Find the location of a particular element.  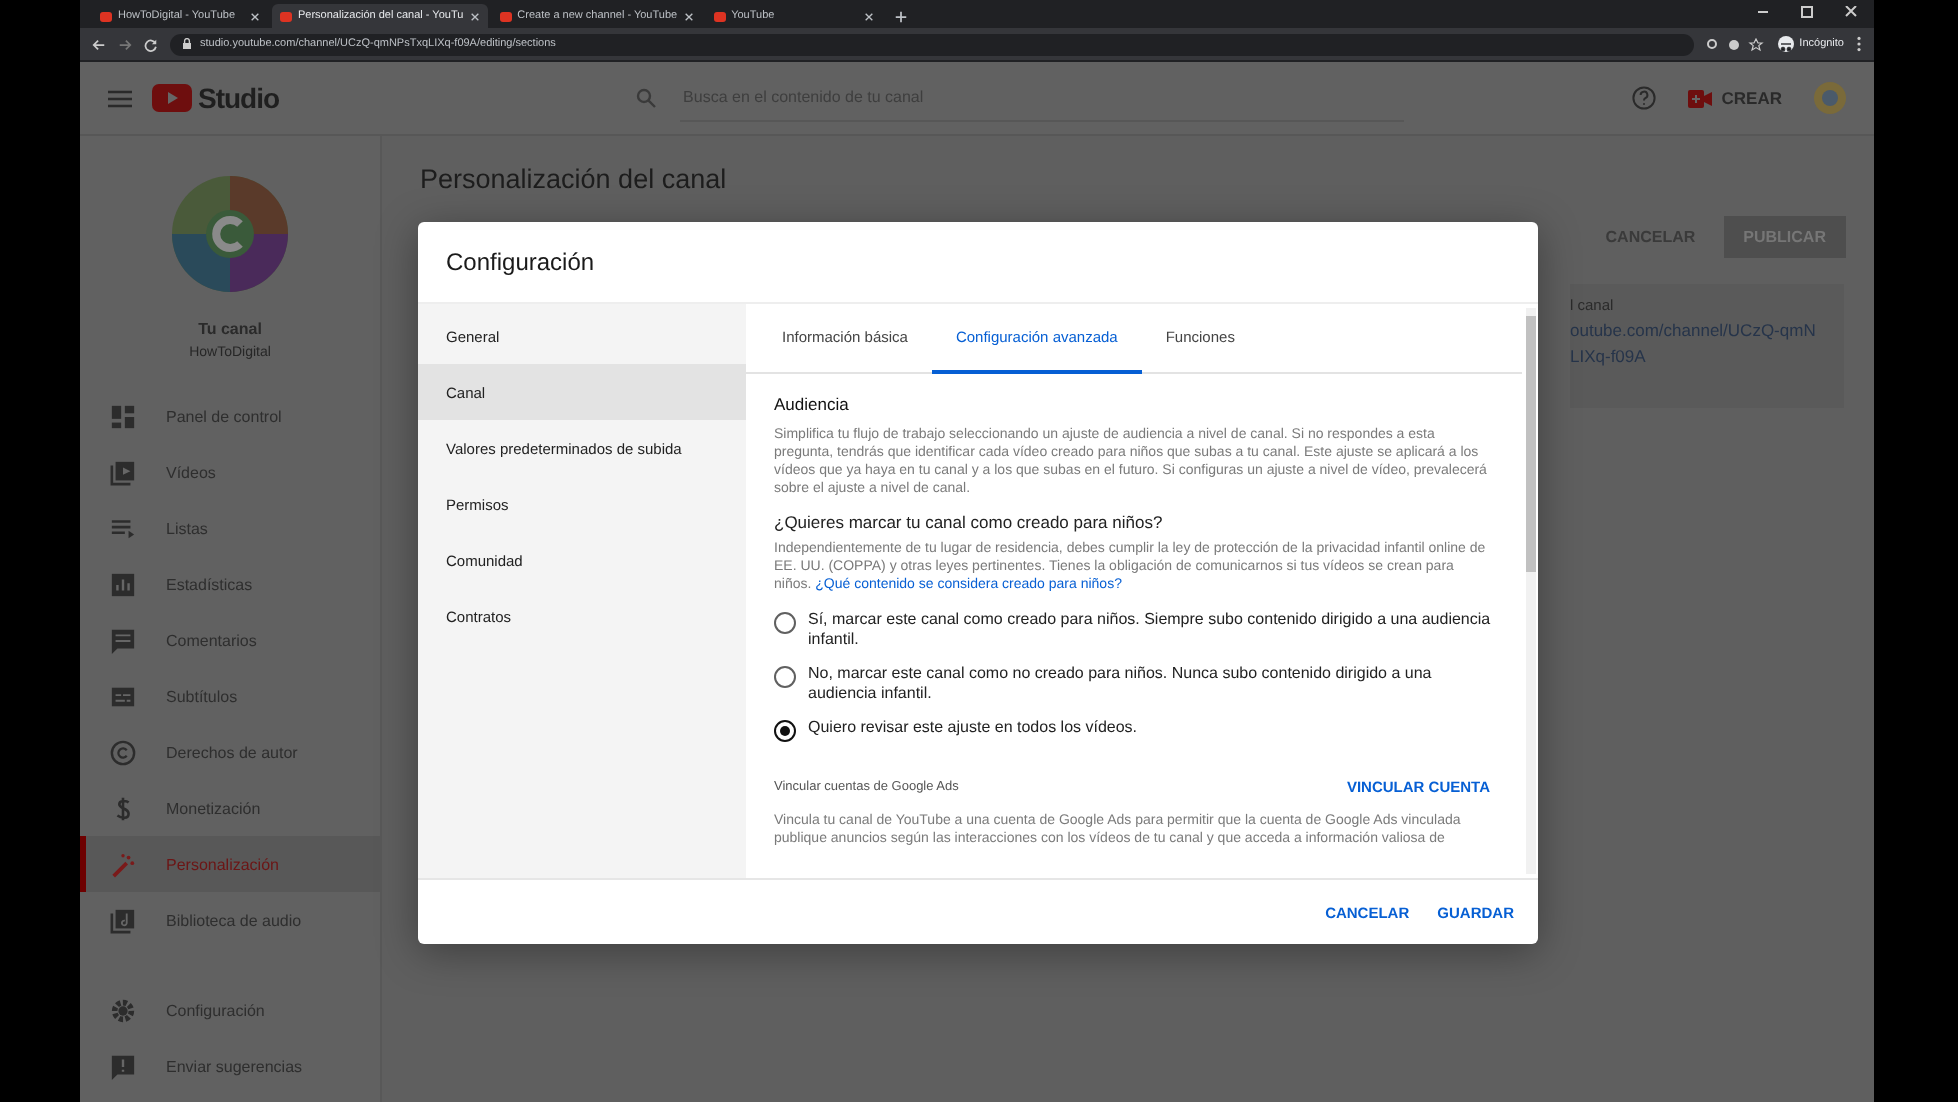

forward-icon is located at coordinates (125, 44).